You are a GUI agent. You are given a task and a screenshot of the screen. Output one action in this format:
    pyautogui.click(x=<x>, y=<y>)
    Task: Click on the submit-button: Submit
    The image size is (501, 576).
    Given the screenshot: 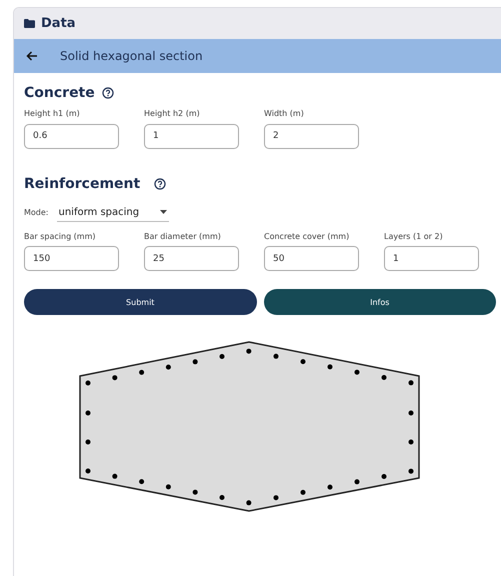 What is the action you would take?
    pyautogui.click(x=140, y=302)
    